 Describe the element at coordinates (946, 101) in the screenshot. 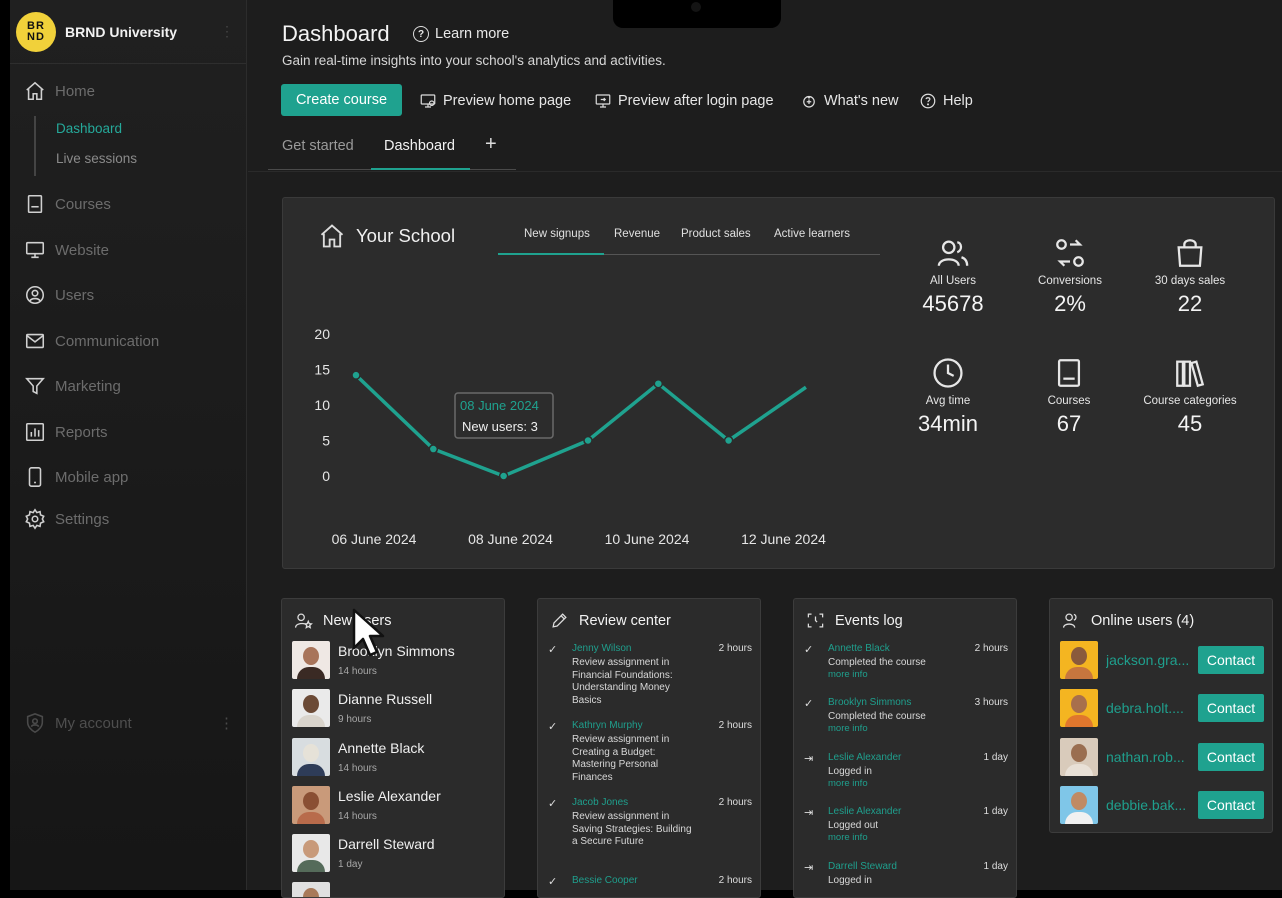

I see `help-button: Help` at that location.